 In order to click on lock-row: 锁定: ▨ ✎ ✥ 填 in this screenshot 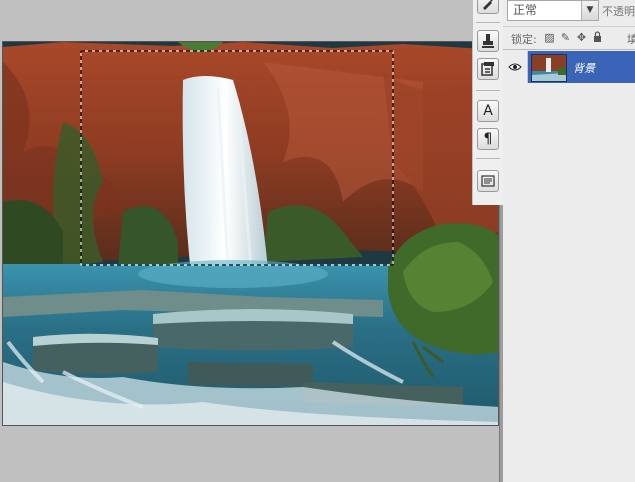, I will do `click(569, 38)`.